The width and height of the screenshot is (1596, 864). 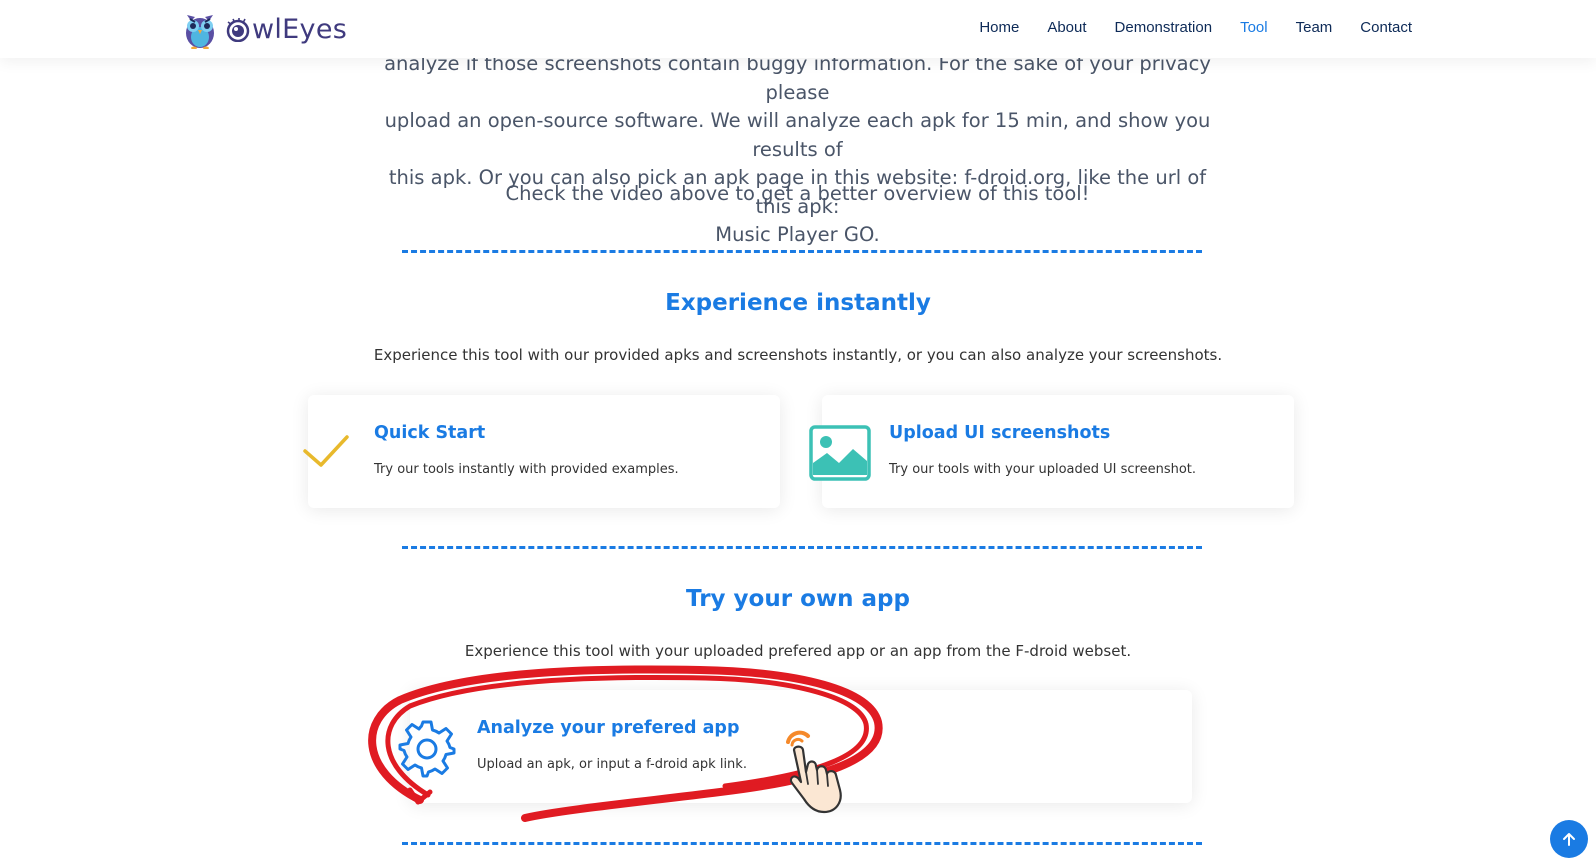 What do you see at coordinates (999, 433) in the screenshot?
I see `upload-screenshots-title: Upload UI screenshots` at bounding box center [999, 433].